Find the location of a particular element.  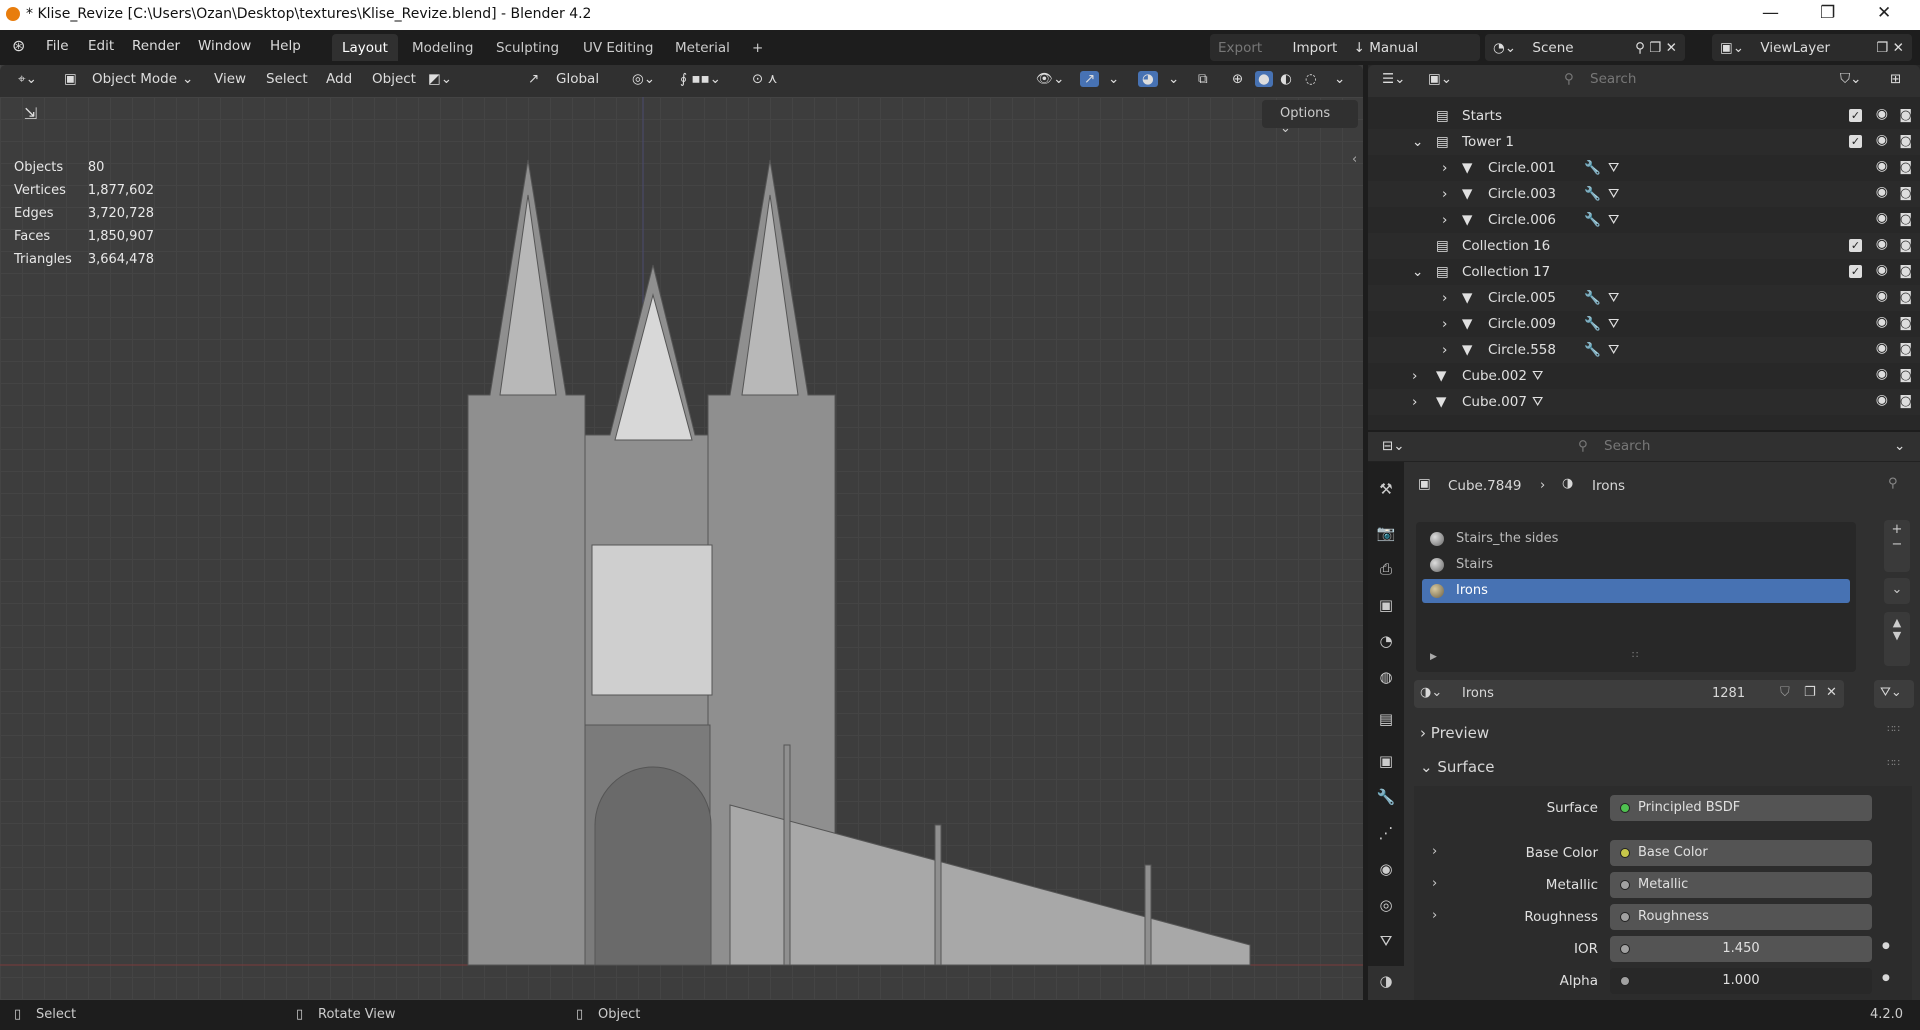

outliner-item: ▤ Collection 16 ✓ ◉ ◙ is located at coordinates (1644, 246).